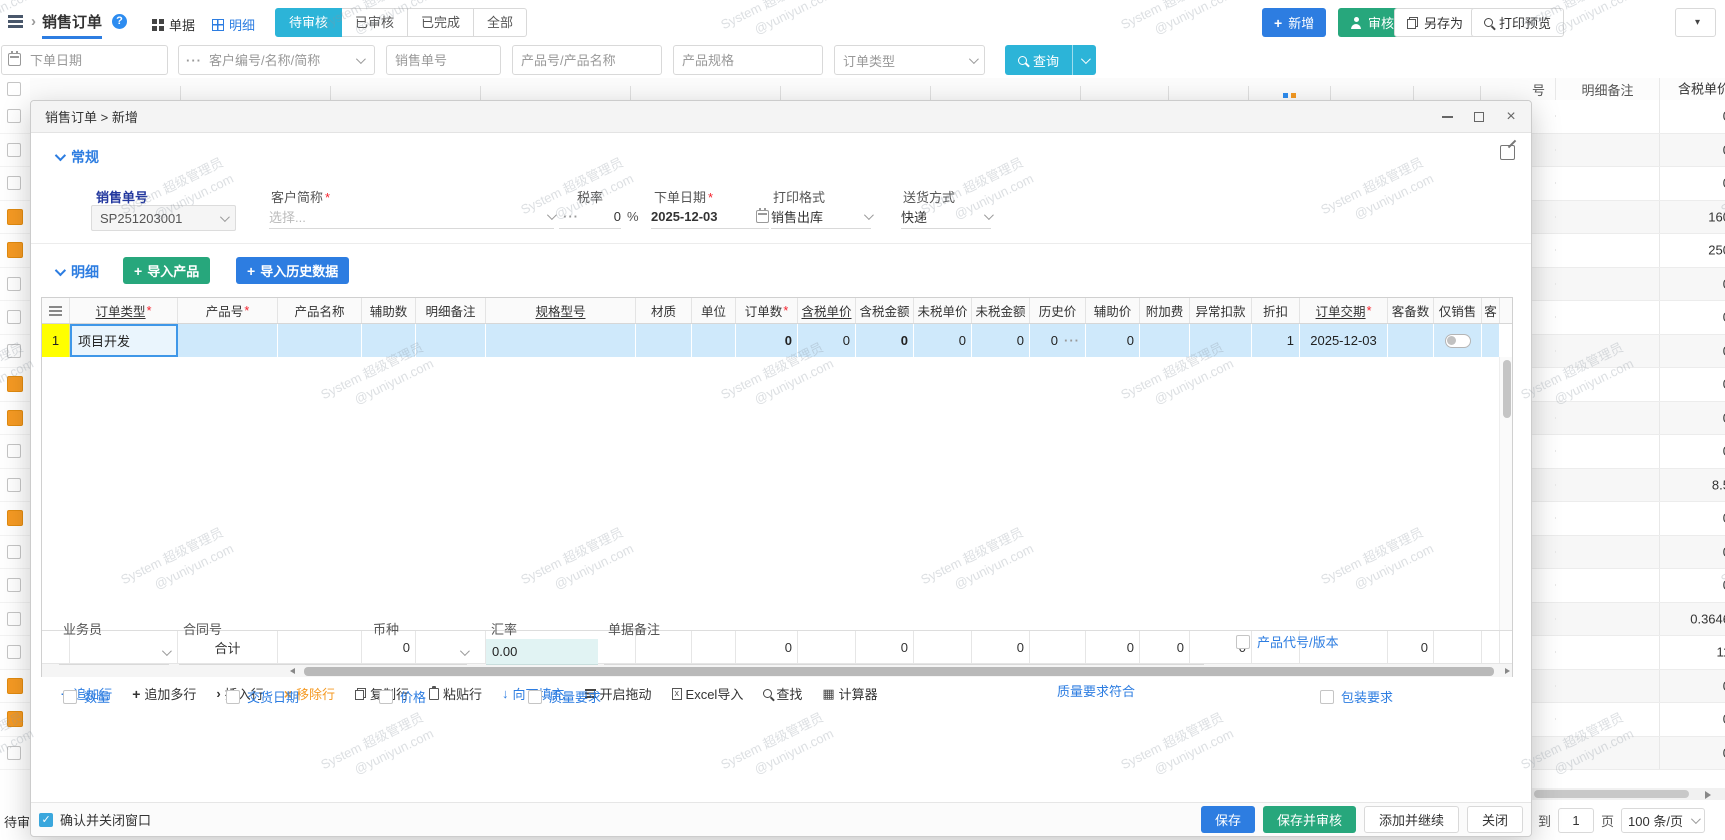 The image size is (1725, 840). Describe the element at coordinates (1511, 116) in the screenshot. I see `close-icon: ×` at that location.